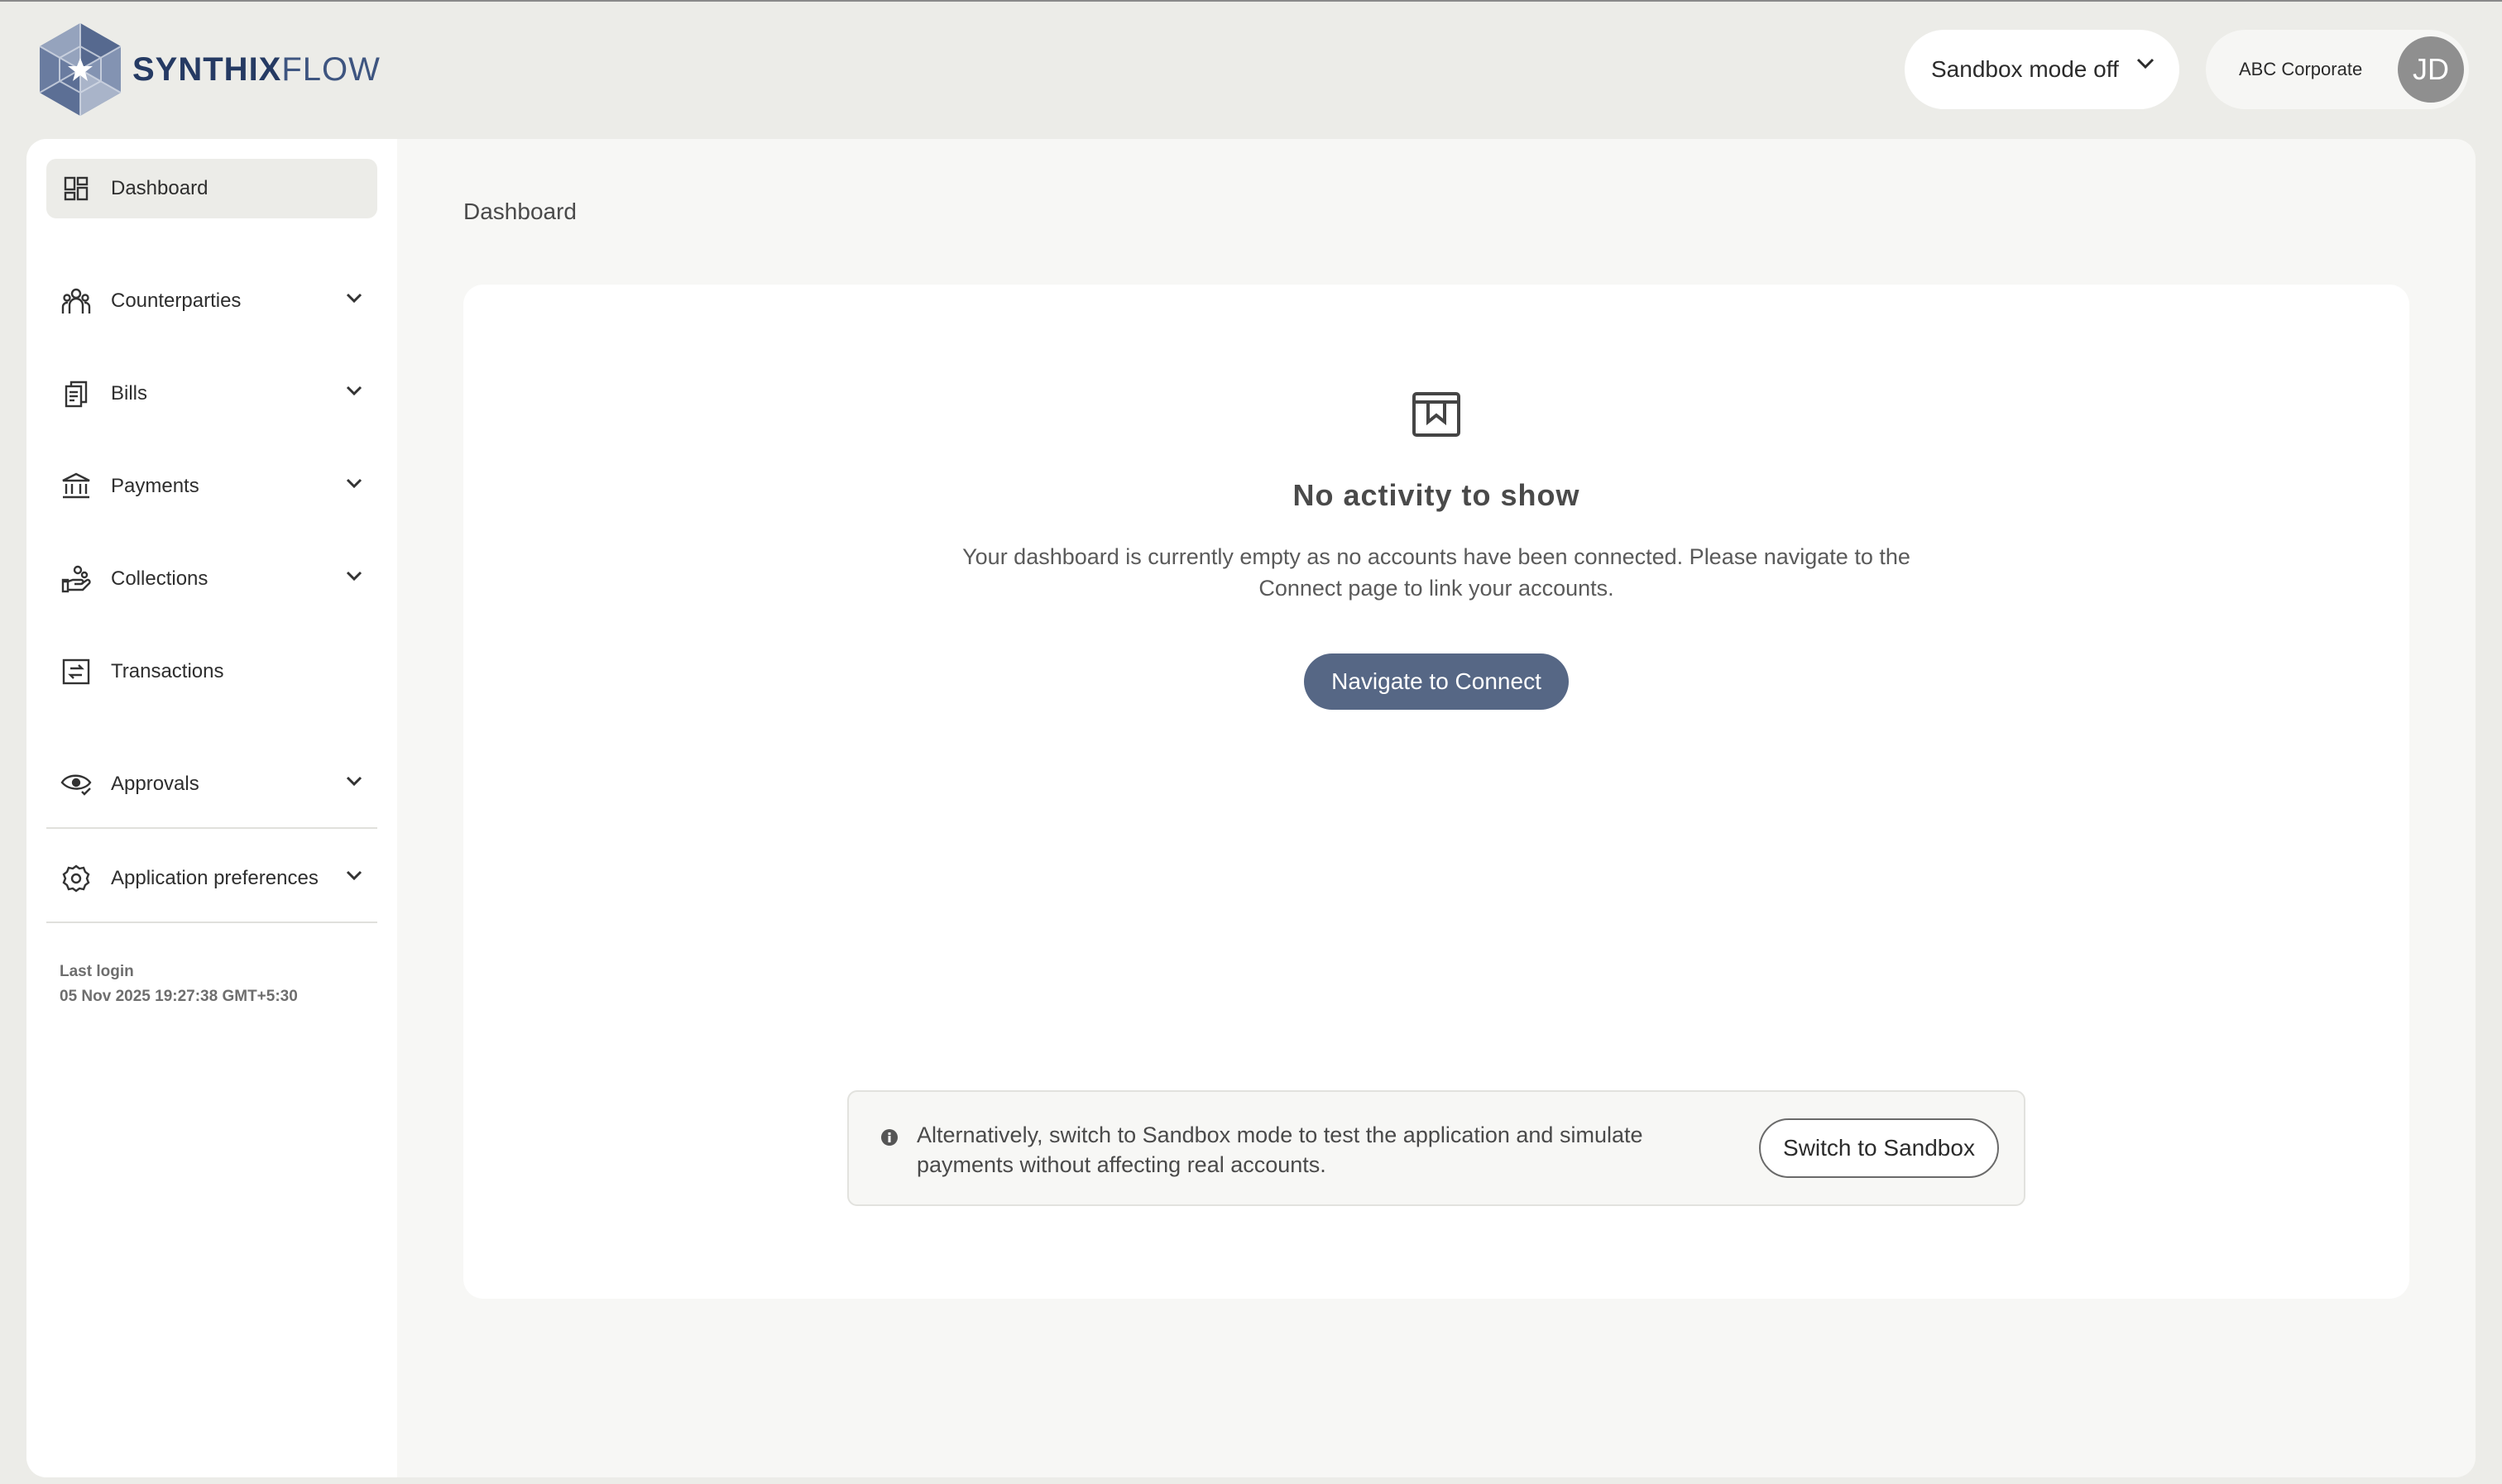 The width and height of the screenshot is (2502, 1484). I want to click on sidebar-item-payments: Payments, so click(211, 486).